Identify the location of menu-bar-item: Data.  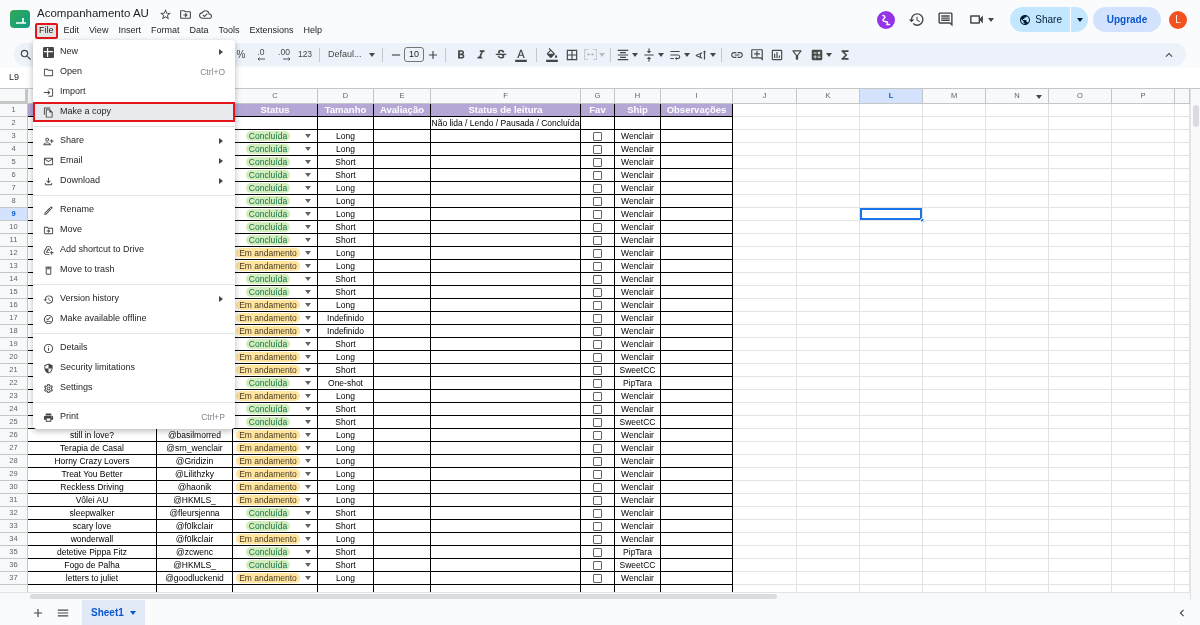
(199, 31).